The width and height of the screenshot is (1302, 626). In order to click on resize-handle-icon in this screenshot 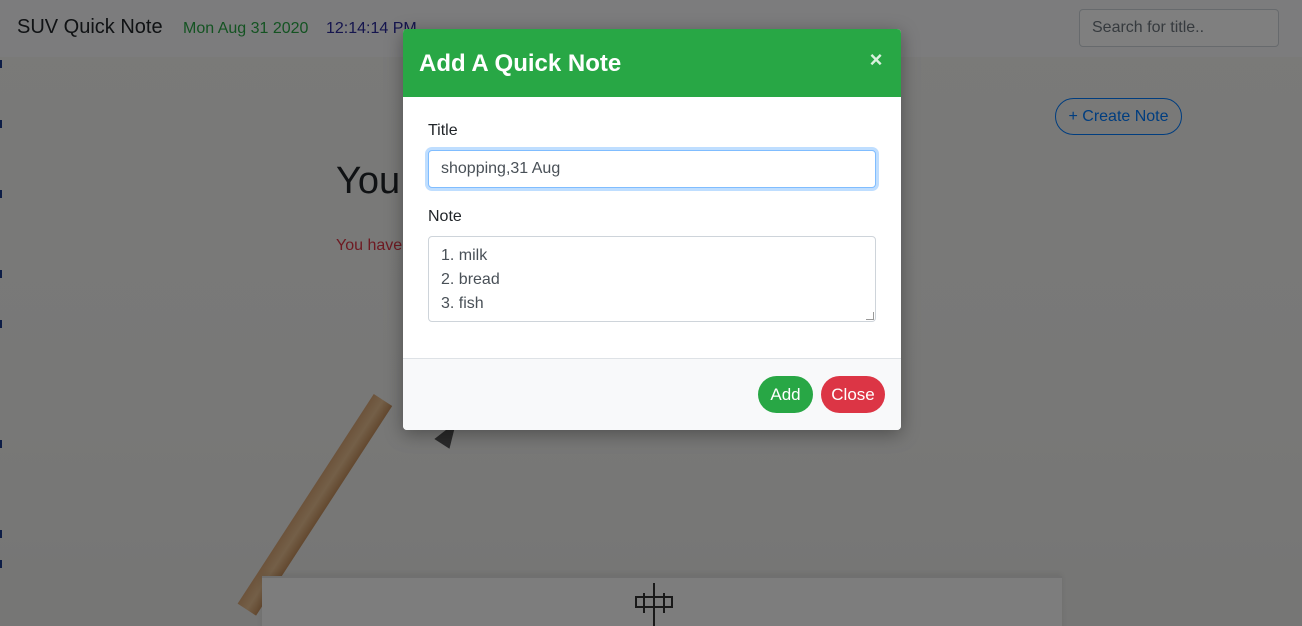, I will do `click(870, 316)`.